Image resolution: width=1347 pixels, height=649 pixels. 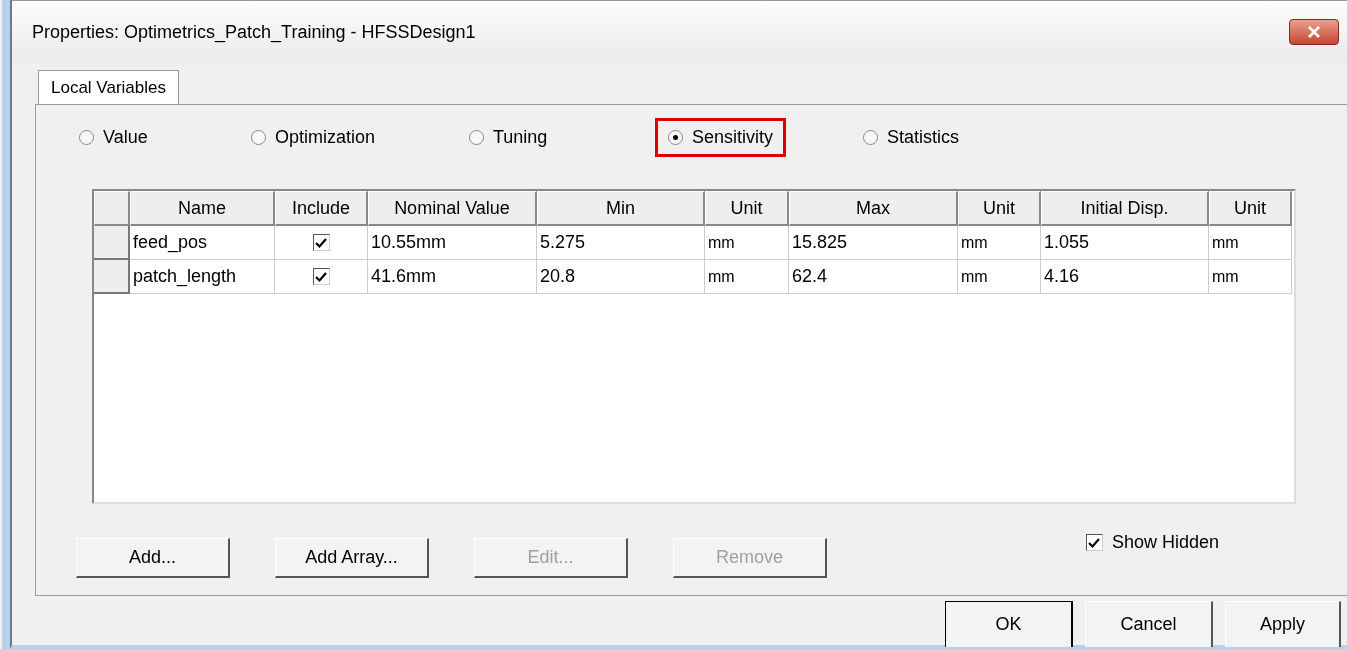 What do you see at coordinates (873, 208) in the screenshot?
I see `column-header: Max` at bounding box center [873, 208].